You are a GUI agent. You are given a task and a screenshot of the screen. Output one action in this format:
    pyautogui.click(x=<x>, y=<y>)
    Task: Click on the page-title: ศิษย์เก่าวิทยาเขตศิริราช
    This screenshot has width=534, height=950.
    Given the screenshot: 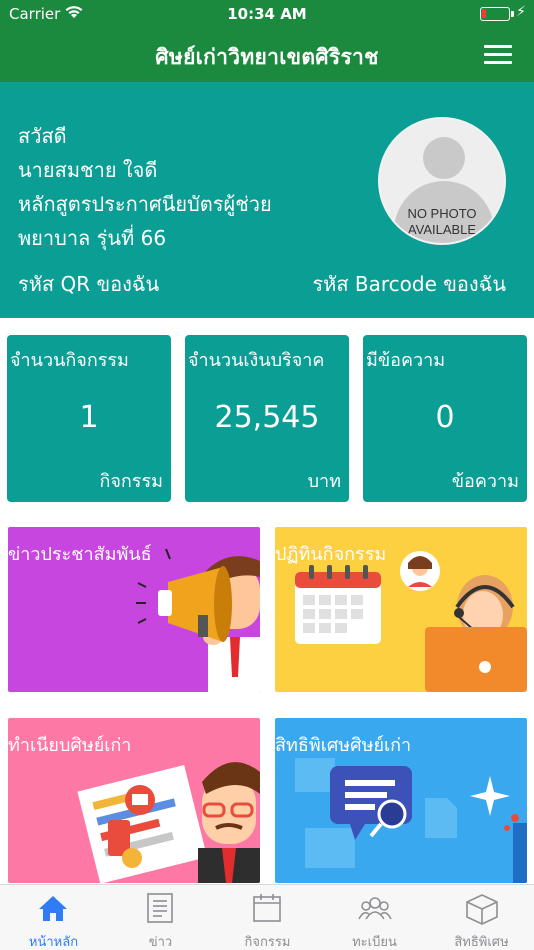 What is the action you would take?
    pyautogui.click(x=267, y=57)
    